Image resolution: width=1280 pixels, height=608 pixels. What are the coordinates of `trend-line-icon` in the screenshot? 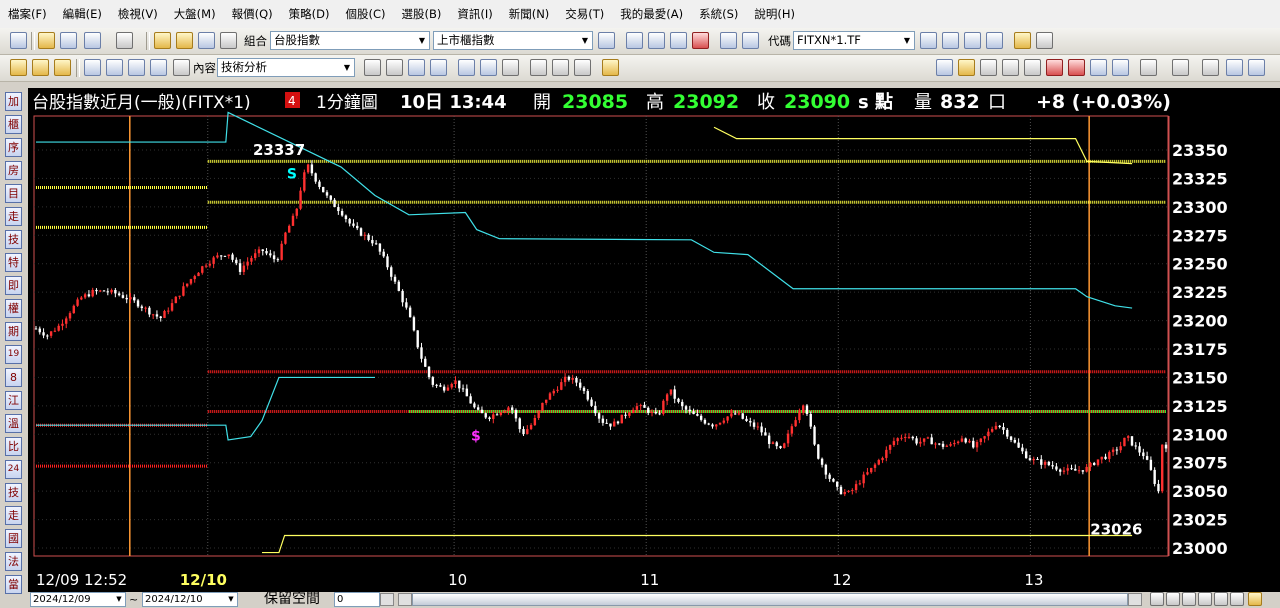 It's located at (1148, 67).